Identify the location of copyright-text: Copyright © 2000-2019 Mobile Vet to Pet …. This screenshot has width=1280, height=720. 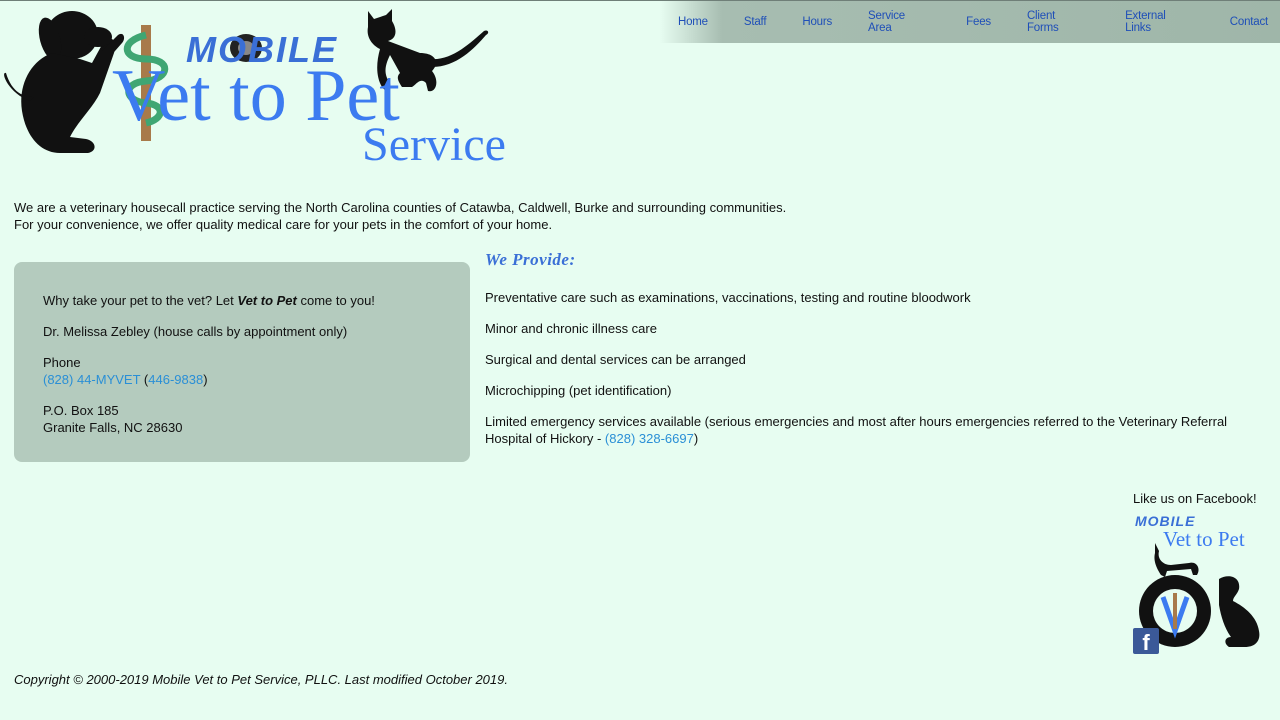
(261, 679).